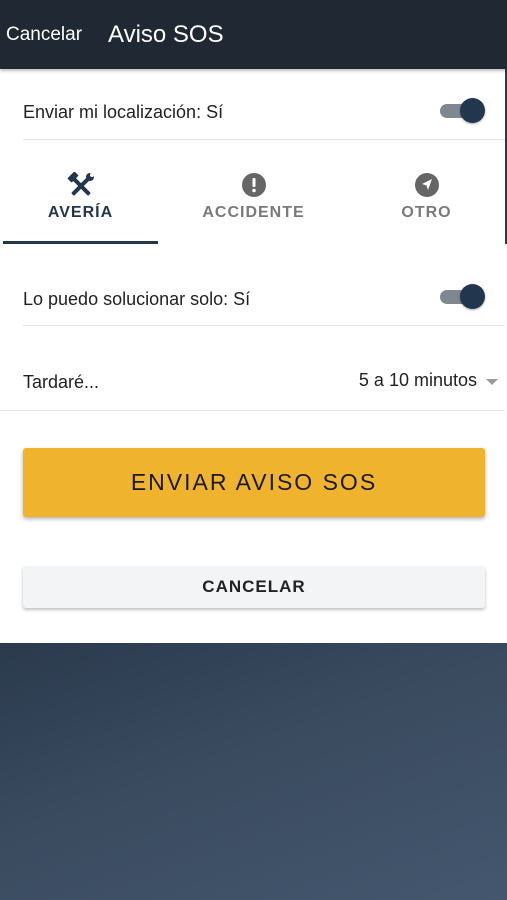 The height and width of the screenshot is (900, 507). What do you see at coordinates (123, 112) in the screenshot?
I see `location-label: Enviar mi localización: Sí` at bounding box center [123, 112].